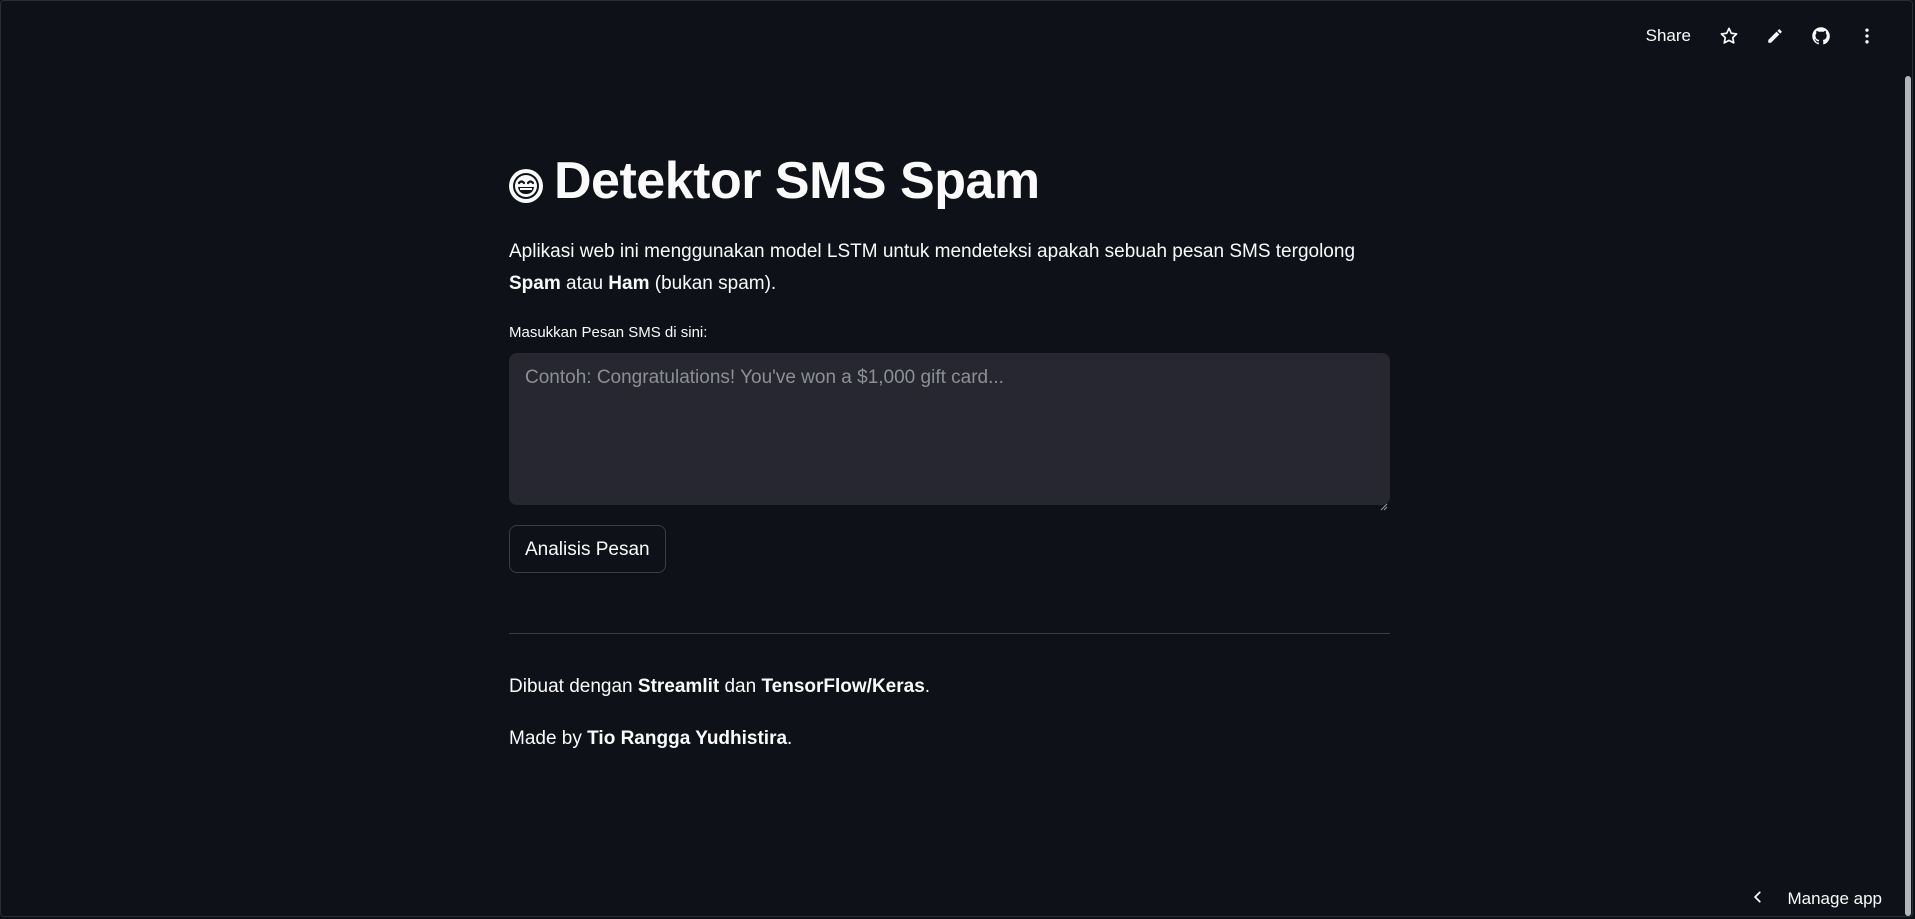 This screenshot has width=1915, height=919. What do you see at coordinates (949, 739) in the screenshot?
I see `footer-made-by: Made by Tio Rangga Yudhistira.` at bounding box center [949, 739].